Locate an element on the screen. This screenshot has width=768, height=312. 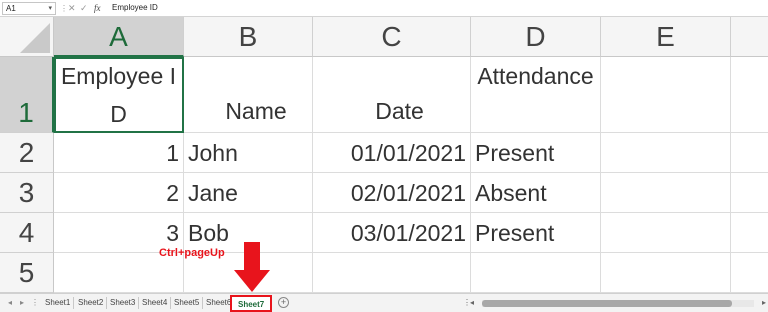
cell-c5 is located at coordinates (392, 273).